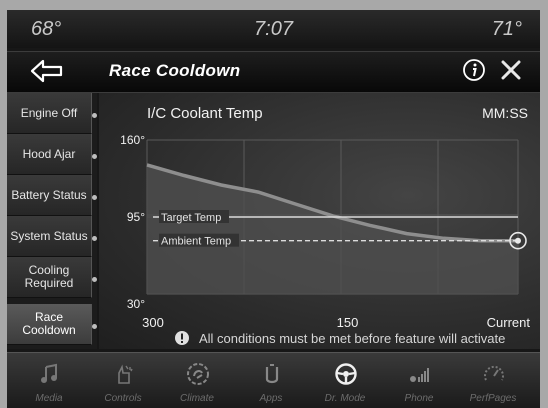 The image size is (548, 408). What do you see at coordinates (191, 218) in the screenshot?
I see `reference-label-target: Target Temp` at bounding box center [191, 218].